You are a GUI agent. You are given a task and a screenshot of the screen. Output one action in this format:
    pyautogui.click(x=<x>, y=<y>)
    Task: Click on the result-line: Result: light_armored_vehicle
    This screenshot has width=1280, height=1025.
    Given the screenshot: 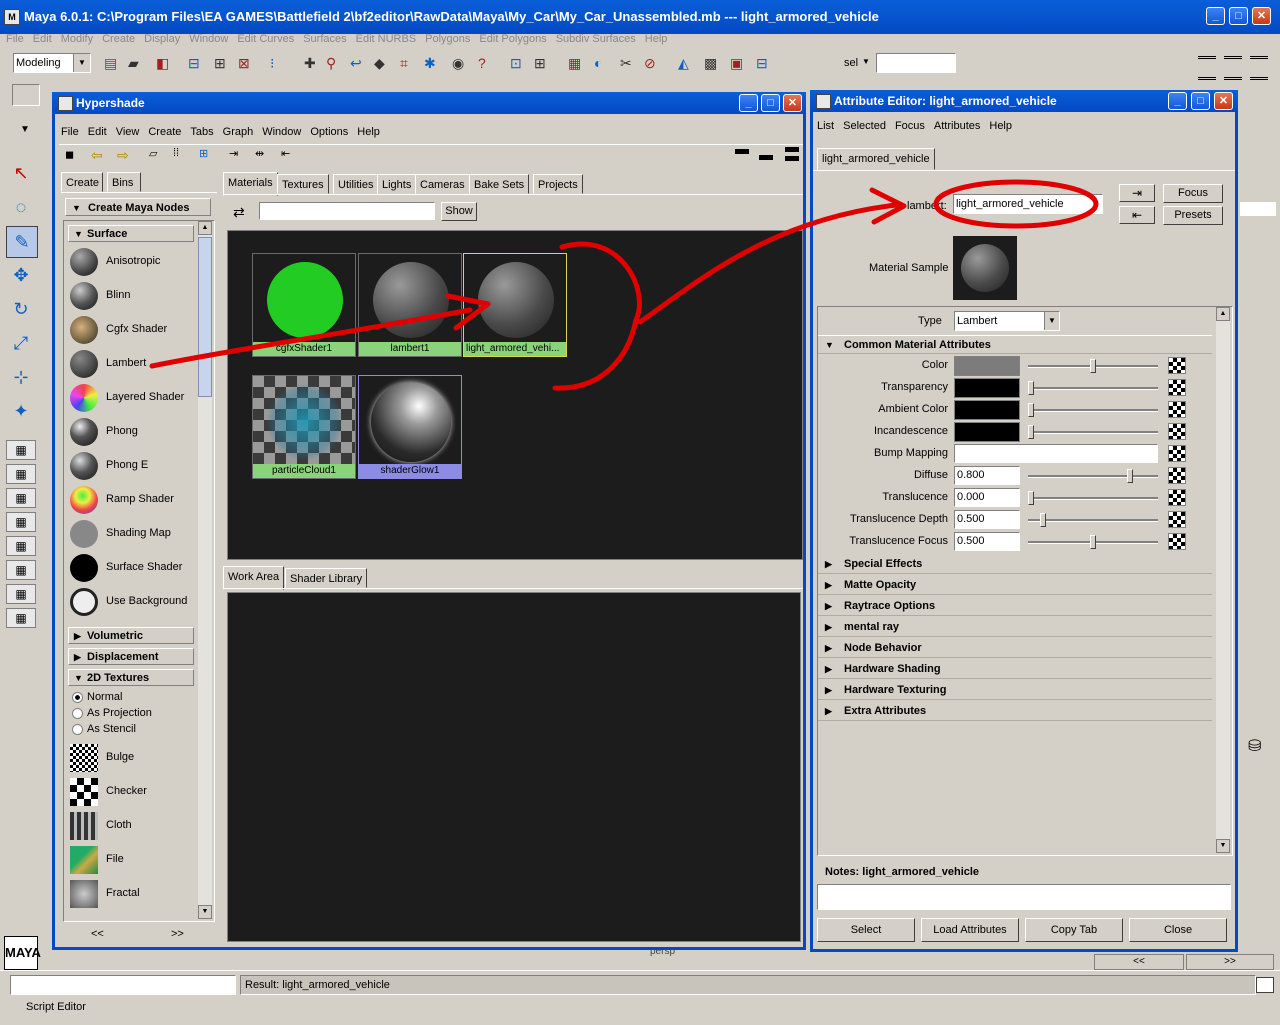 What is the action you would take?
    pyautogui.click(x=748, y=985)
    